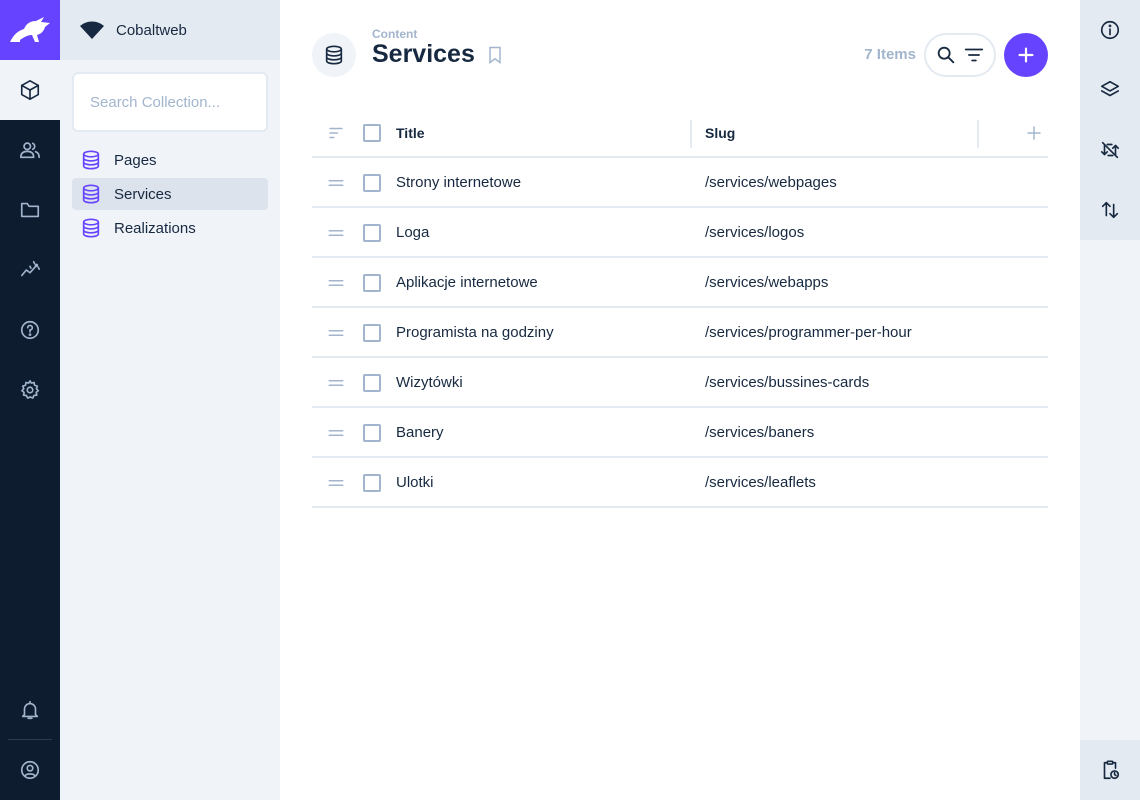  I want to click on module-content, so click(30, 90).